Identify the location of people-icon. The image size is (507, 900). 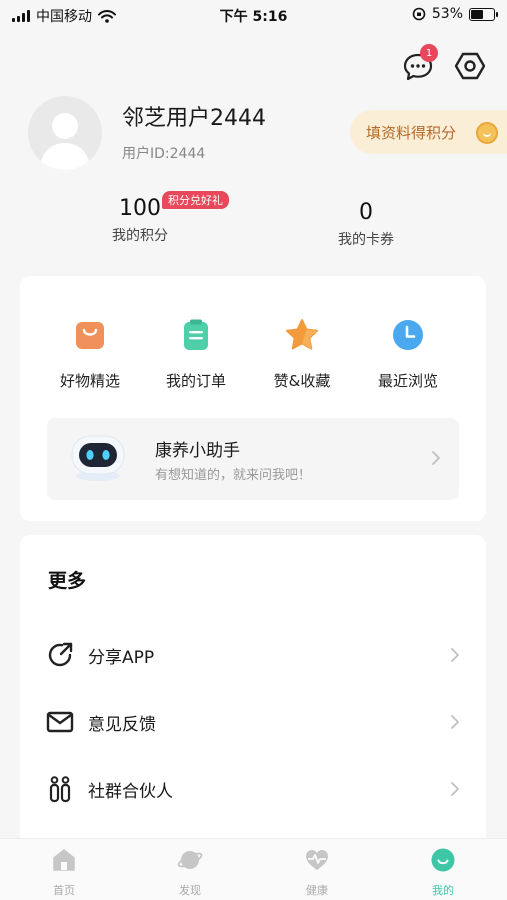
(60, 789).